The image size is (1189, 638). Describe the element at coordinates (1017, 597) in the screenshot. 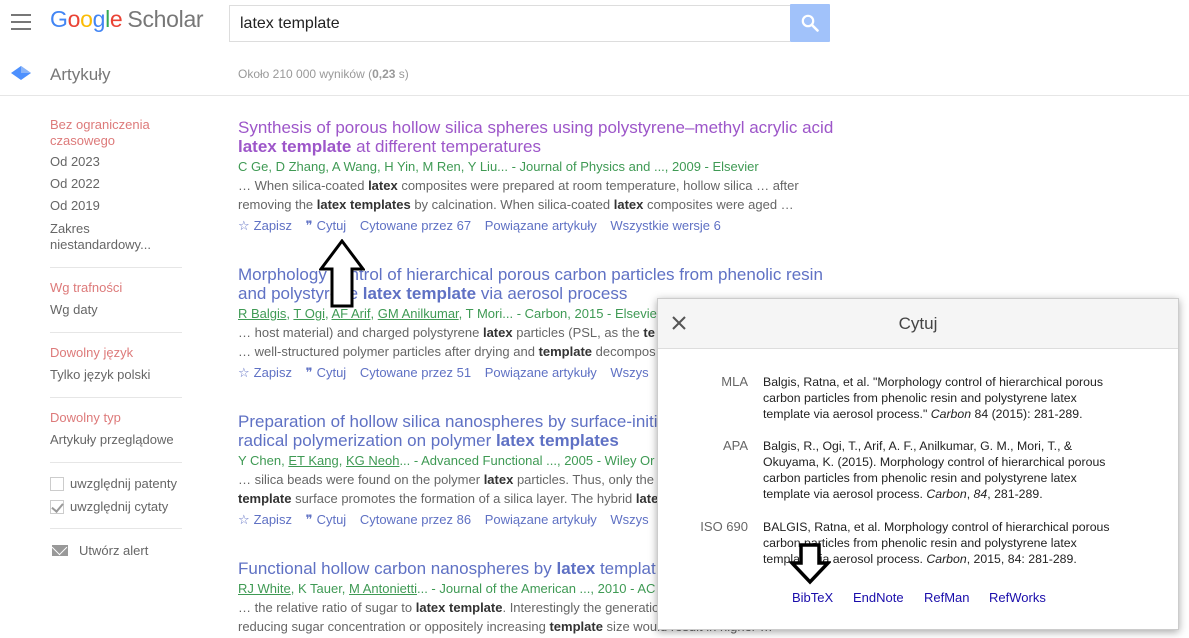

I see `refworks-link: RefWorks` at that location.